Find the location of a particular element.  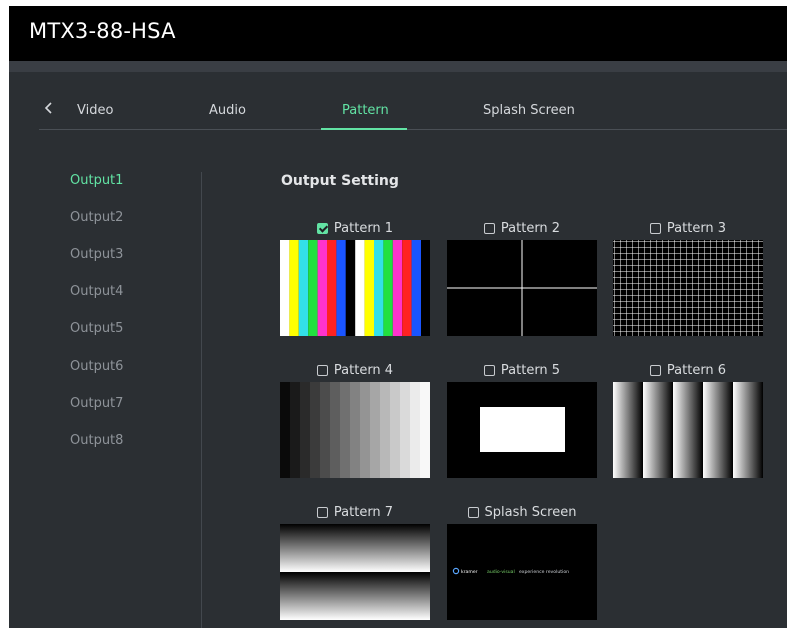

sub-header-bar is located at coordinates (398, 66).